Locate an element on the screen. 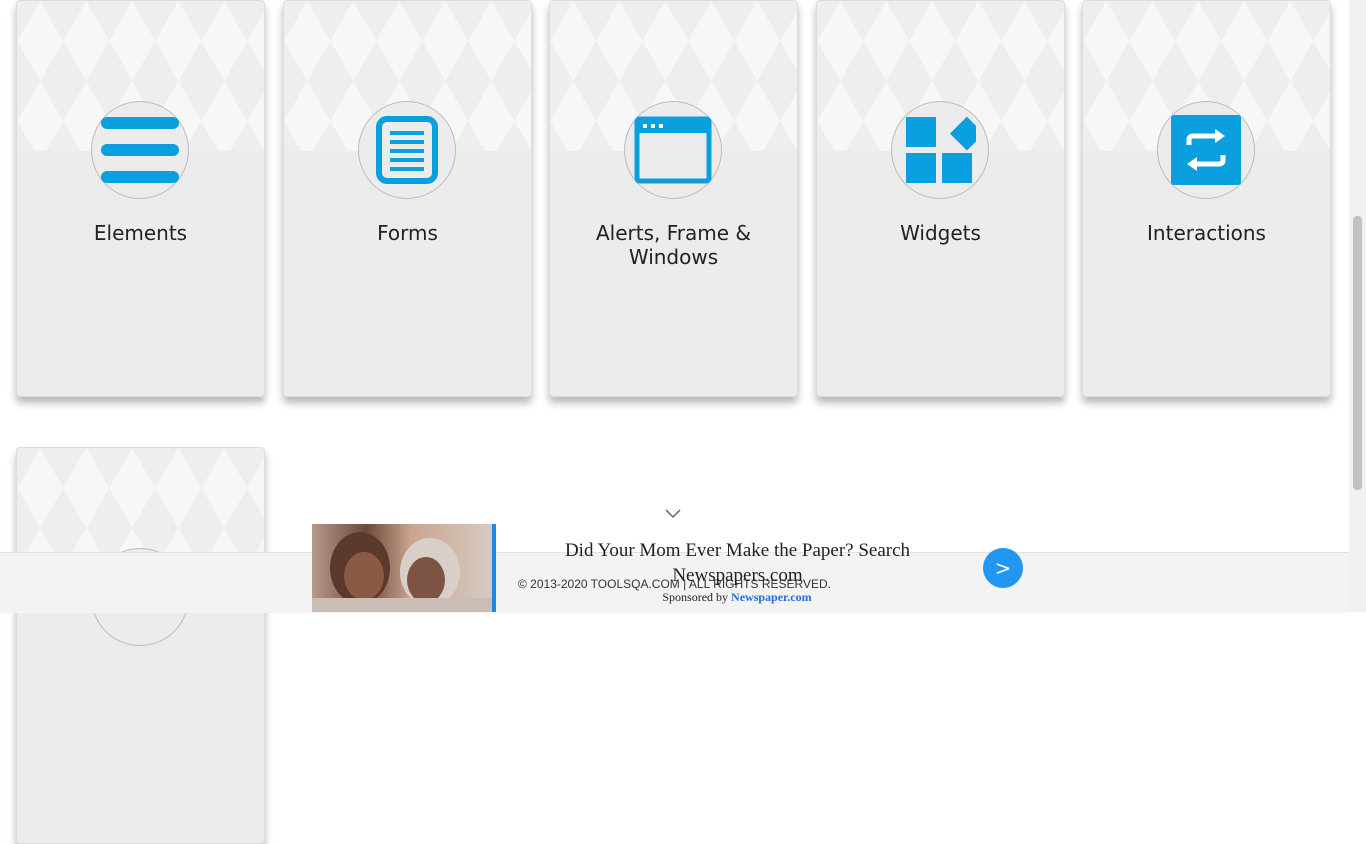 The height and width of the screenshot is (844, 1366). card-interactions: Interactions is located at coordinates (1206, 198).